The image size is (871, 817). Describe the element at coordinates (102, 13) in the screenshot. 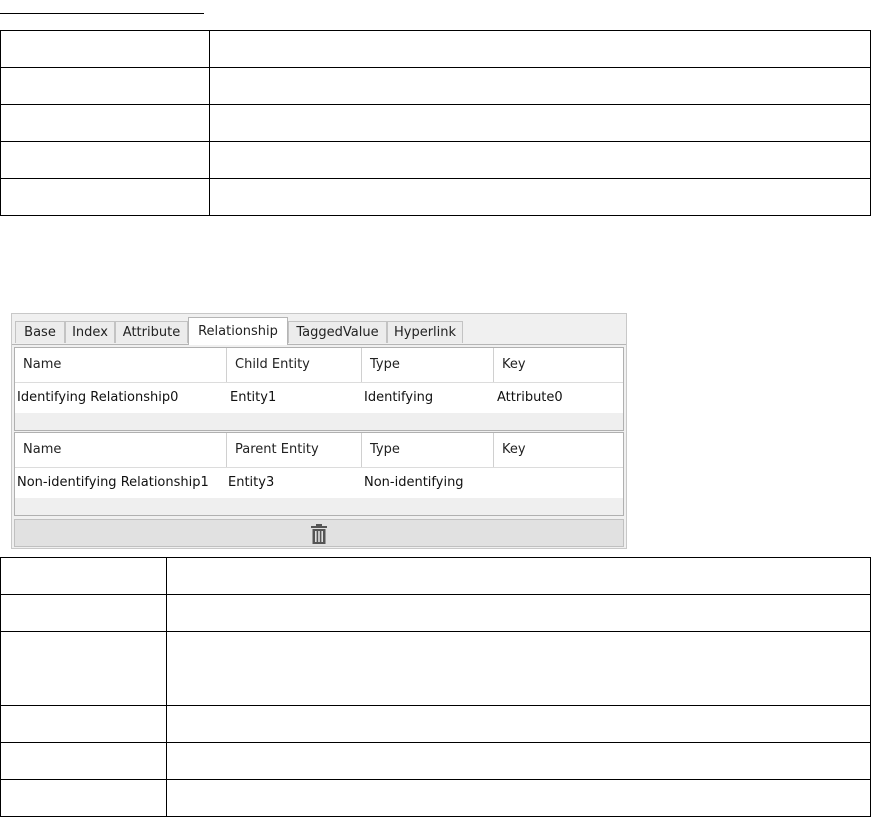

I see `heading-underline` at that location.